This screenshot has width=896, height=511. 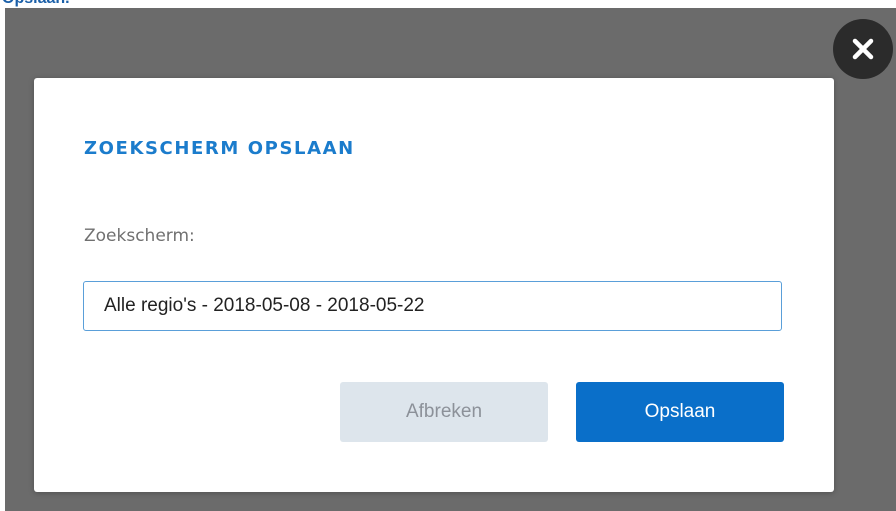 What do you see at coordinates (444, 412) in the screenshot?
I see `cancel-button: Afbreken` at bounding box center [444, 412].